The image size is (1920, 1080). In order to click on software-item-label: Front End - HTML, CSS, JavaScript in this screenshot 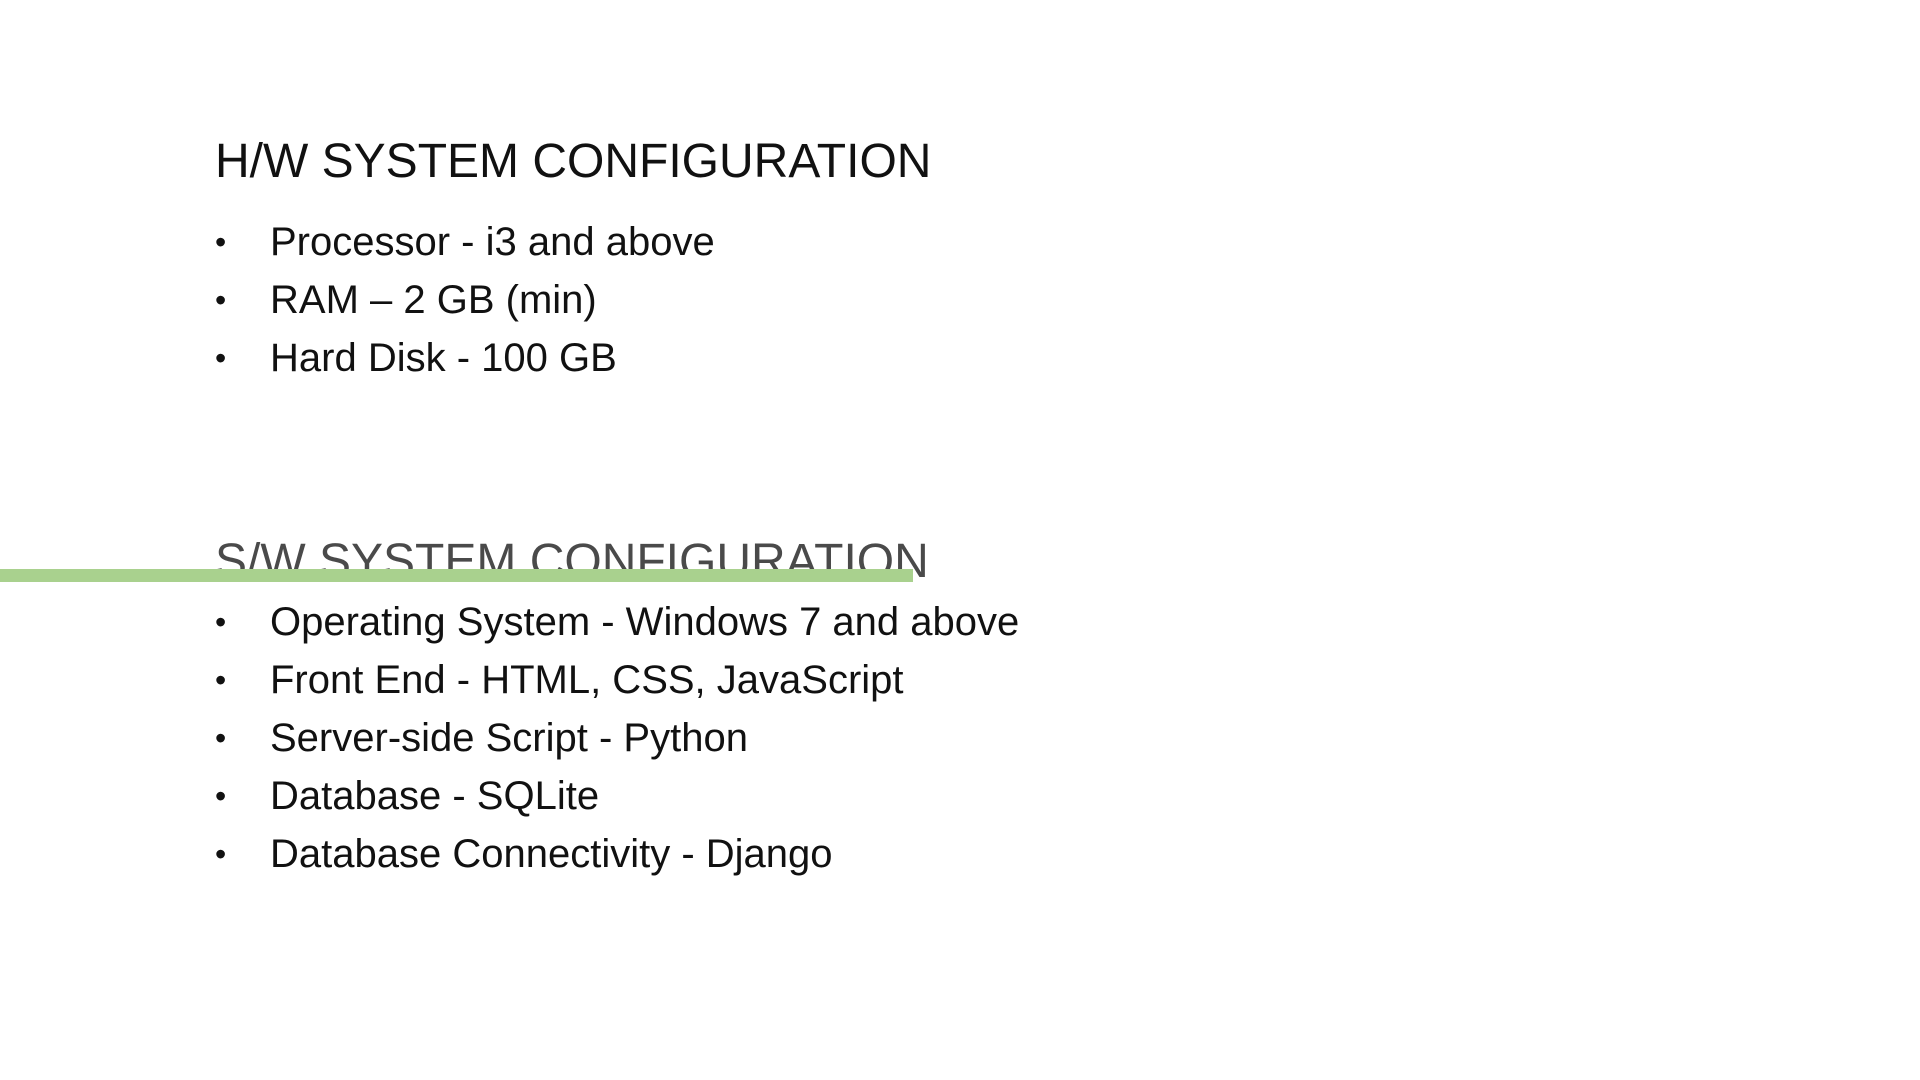, I will do `click(587, 679)`.